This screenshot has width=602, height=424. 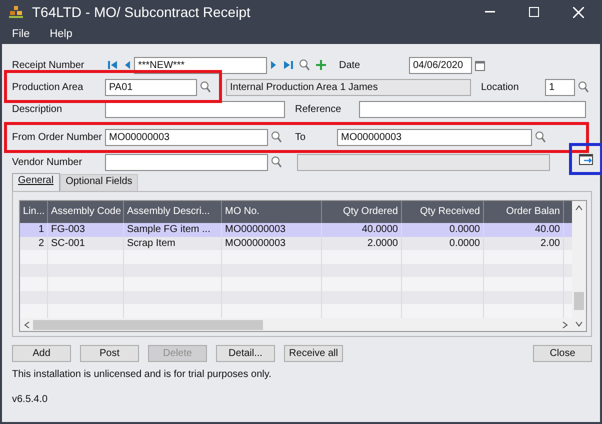 What do you see at coordinates (296, 229) in the screenshot?
I see `table-row: 1 FG-003 Sample FG item ... MO00000003 40.0000 0.0000 40.00` at bounding box center [296, 229].